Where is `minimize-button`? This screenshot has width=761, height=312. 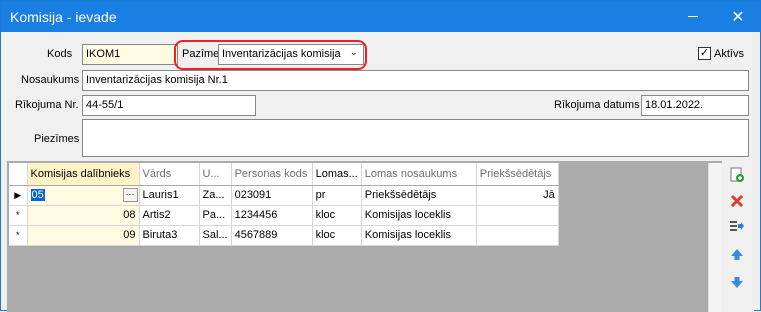
minimize-button is located at coordinates (693, 16).